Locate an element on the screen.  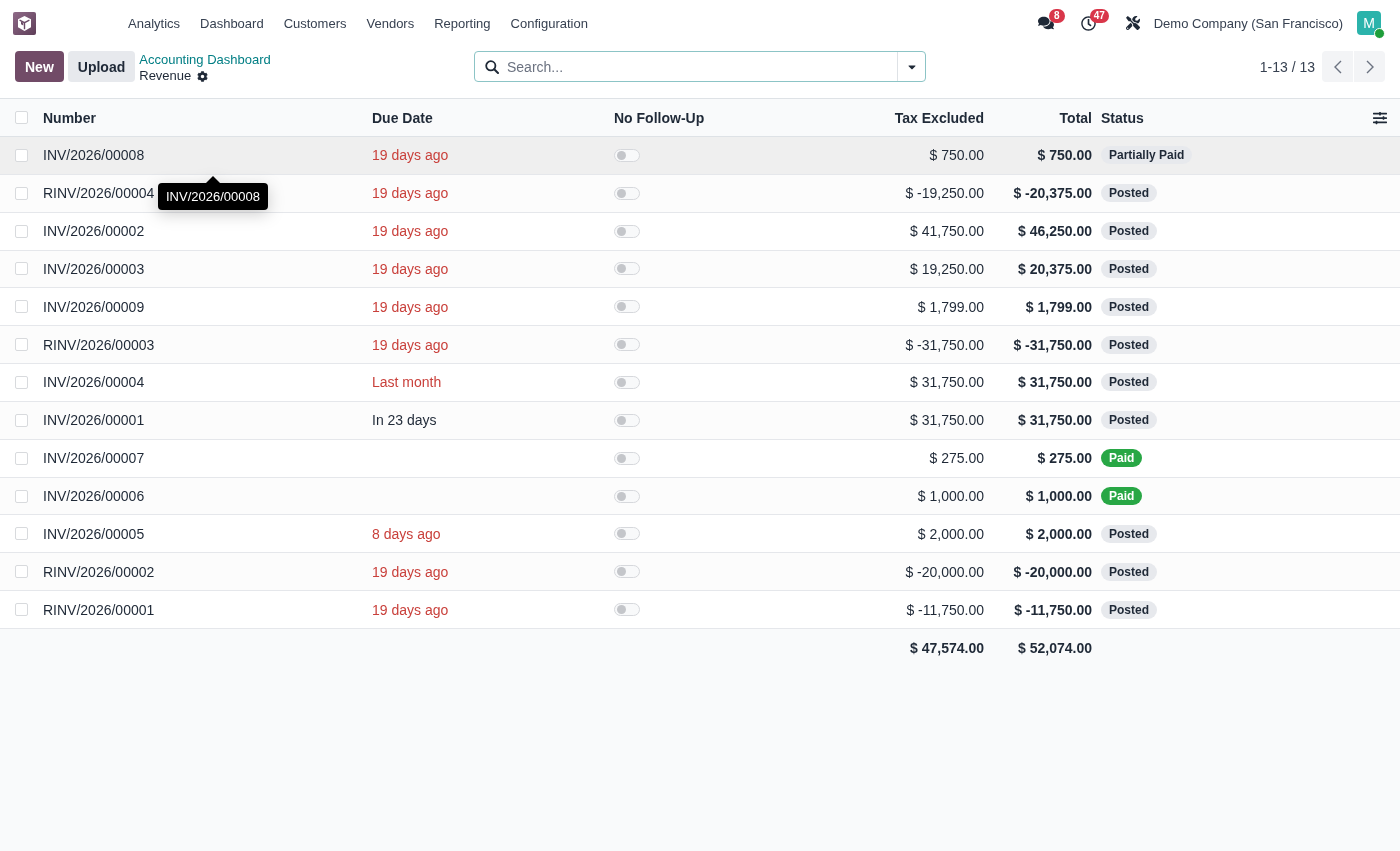
tax-excluded-amount: $ 1,000.00 is located at coordinates (950, 496).